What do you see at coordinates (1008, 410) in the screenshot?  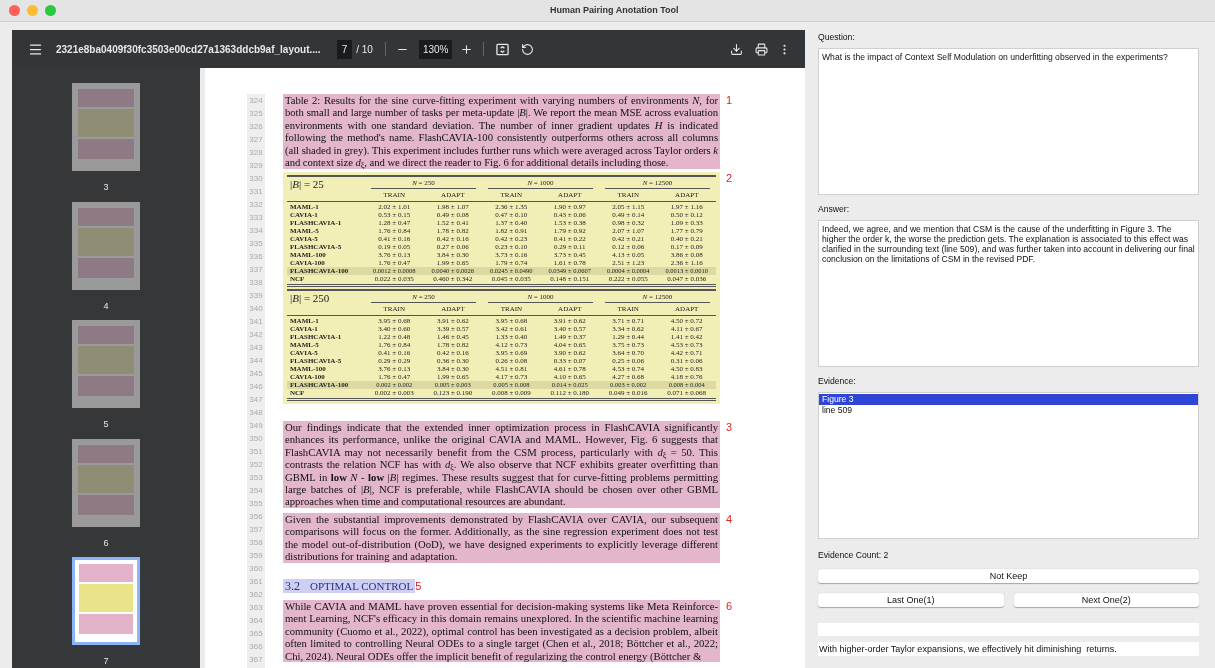 I see `evidence-item: line 509` at bounding box center [1008, 410].